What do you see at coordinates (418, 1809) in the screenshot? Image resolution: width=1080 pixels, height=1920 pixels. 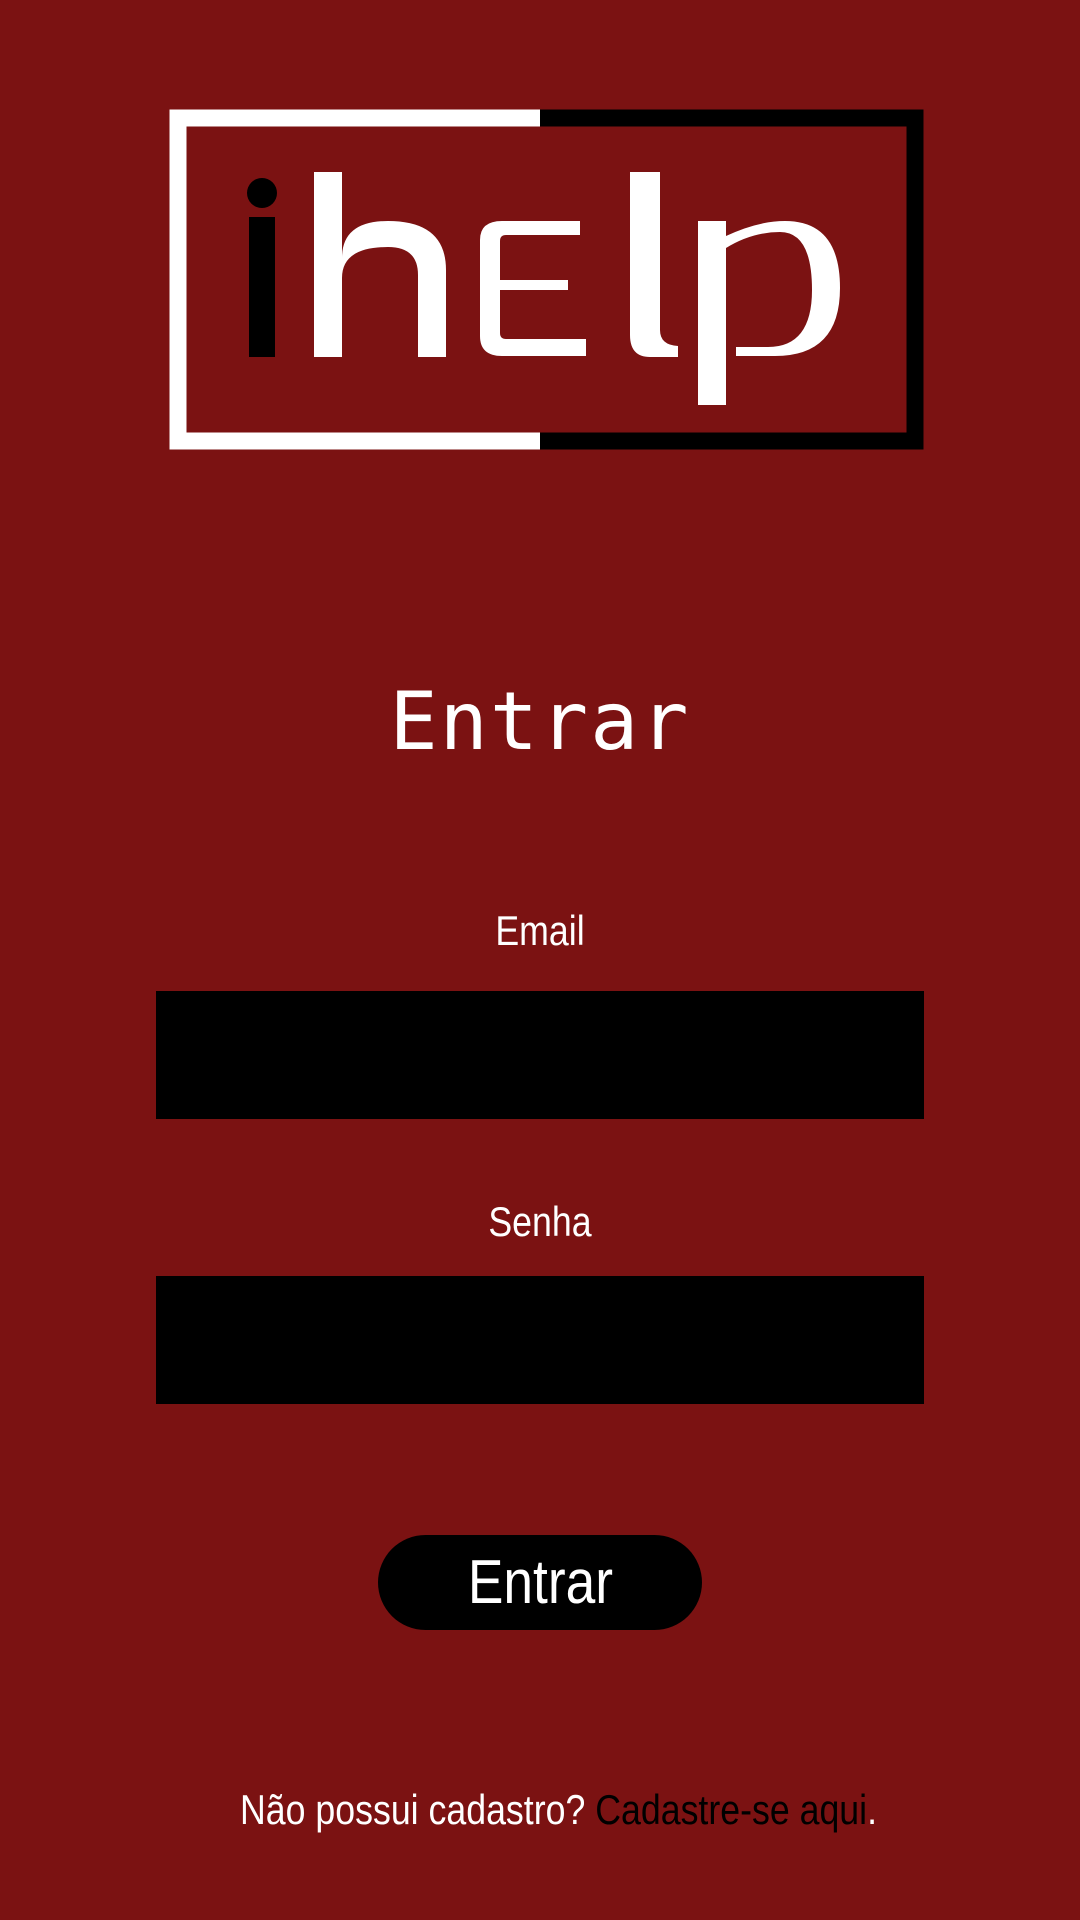 I see `signup-prompt-text: Não possui cadastro?` at bounding box center [418, 1809].